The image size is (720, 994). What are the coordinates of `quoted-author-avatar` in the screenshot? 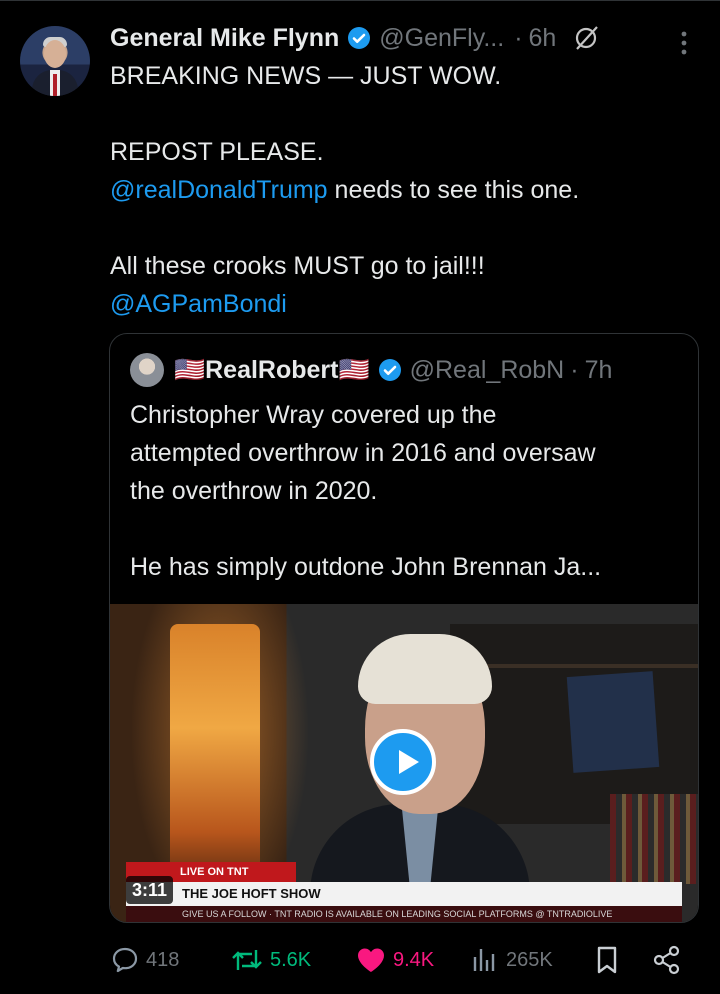 It's located at (147, 370).